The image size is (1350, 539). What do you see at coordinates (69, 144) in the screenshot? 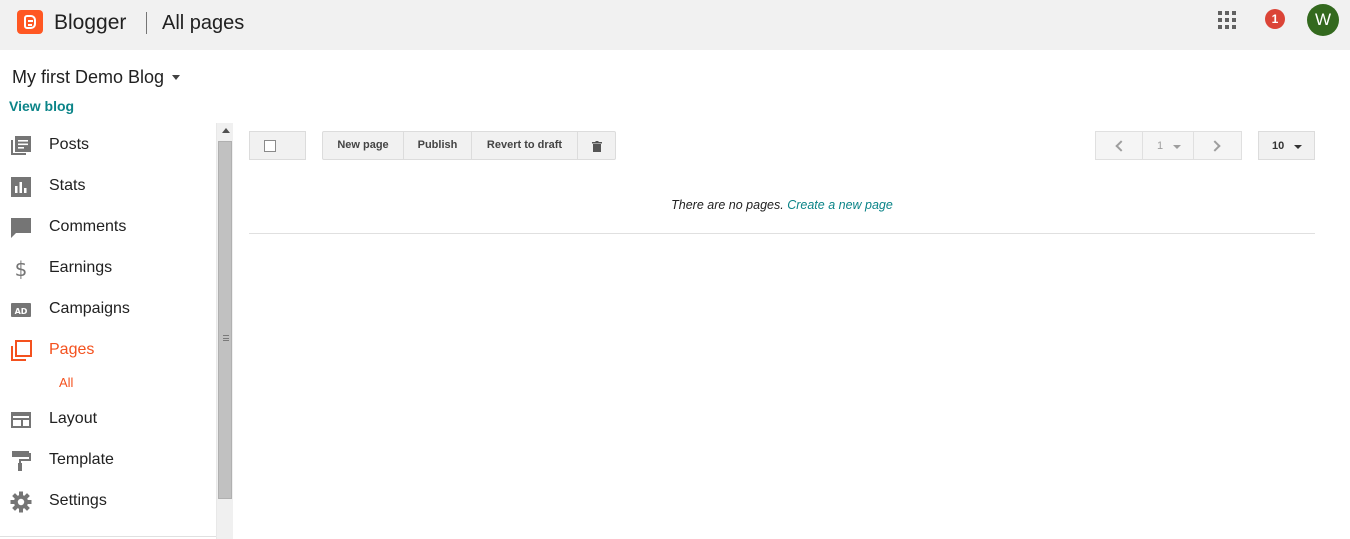
I see `sidebar-item-label: Posts` at bounding box center [69, 144].